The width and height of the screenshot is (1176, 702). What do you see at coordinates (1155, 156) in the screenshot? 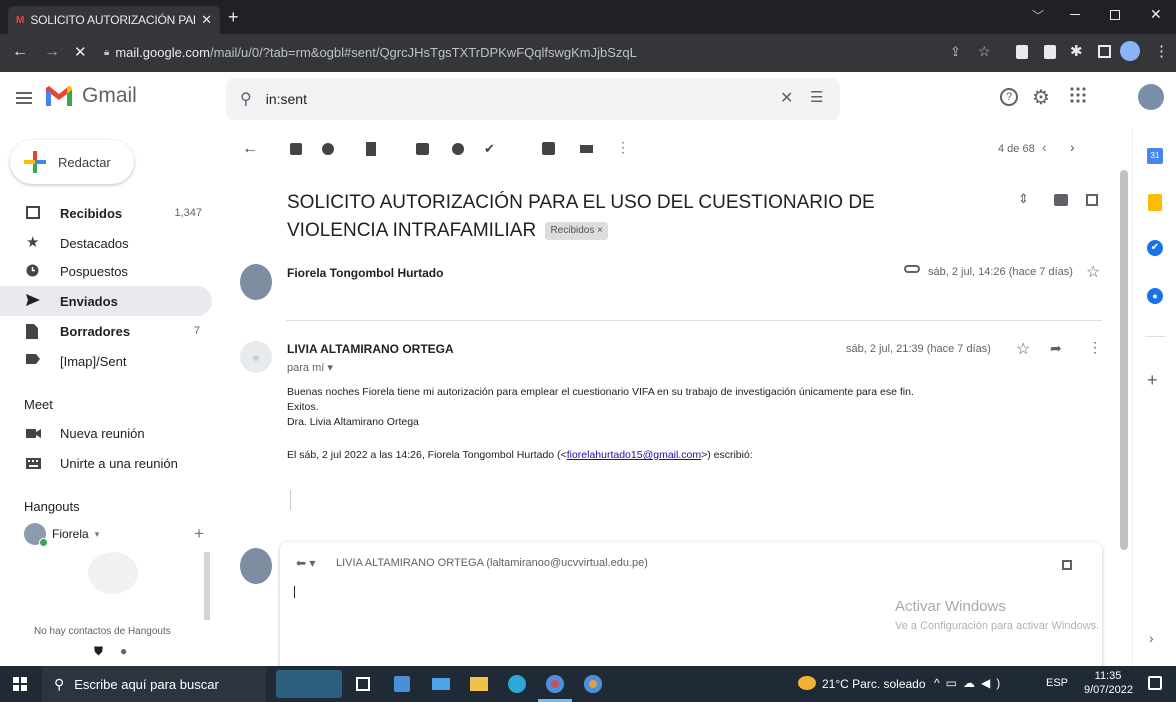
I see `calendar-icon: 31` at bounding box center [1155, 156].